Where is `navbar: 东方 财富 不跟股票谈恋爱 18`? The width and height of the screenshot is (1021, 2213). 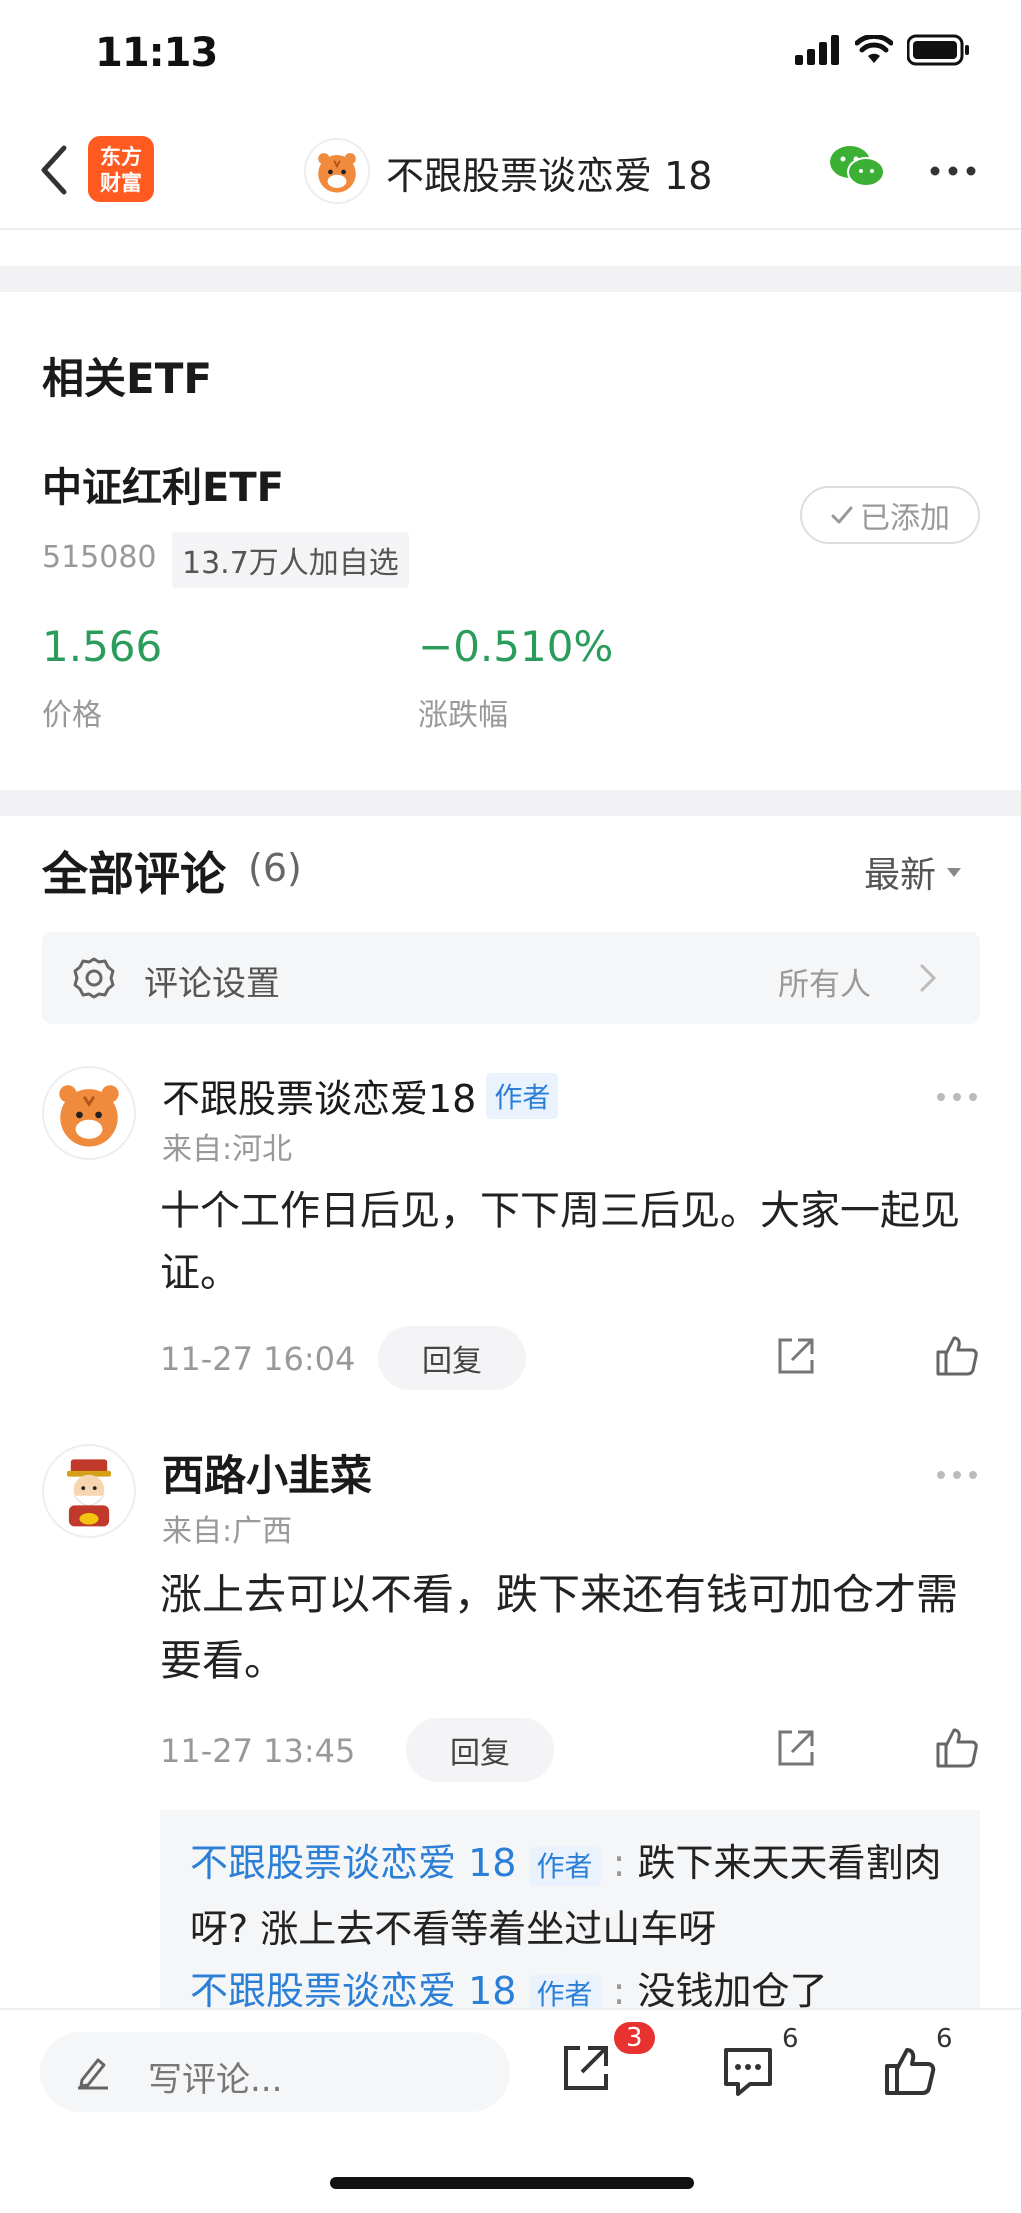 navbar: 东方 财富 不跟股票谈恋爱 18 is located at coordinates (510, 170).